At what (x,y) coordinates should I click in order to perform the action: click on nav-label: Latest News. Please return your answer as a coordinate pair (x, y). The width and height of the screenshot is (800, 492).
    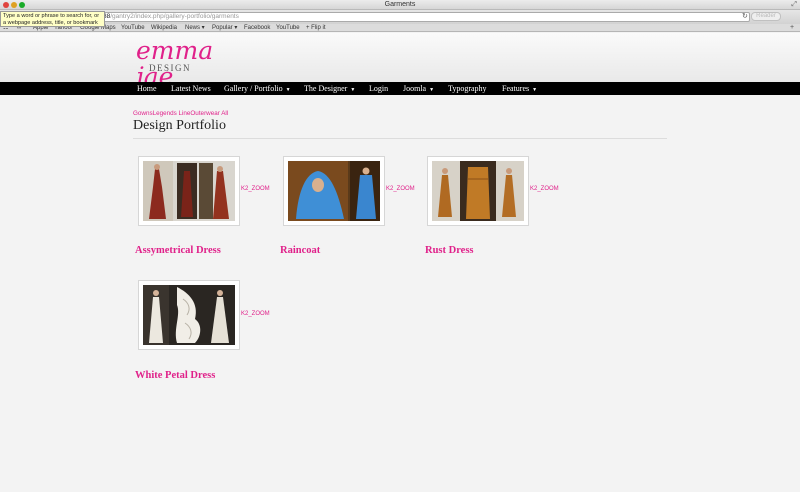
    Looking at the image, I should click on (191, 88).